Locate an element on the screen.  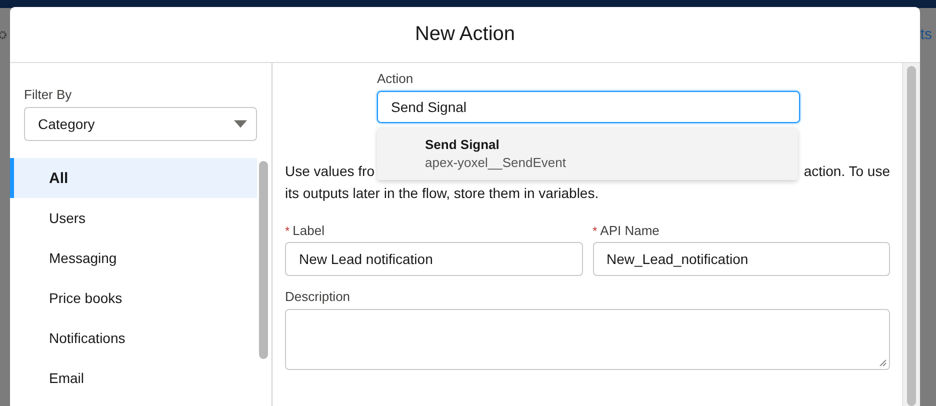
help-text: its outputs later in the flow, store them in variables. is located at coordinates (442, 193).